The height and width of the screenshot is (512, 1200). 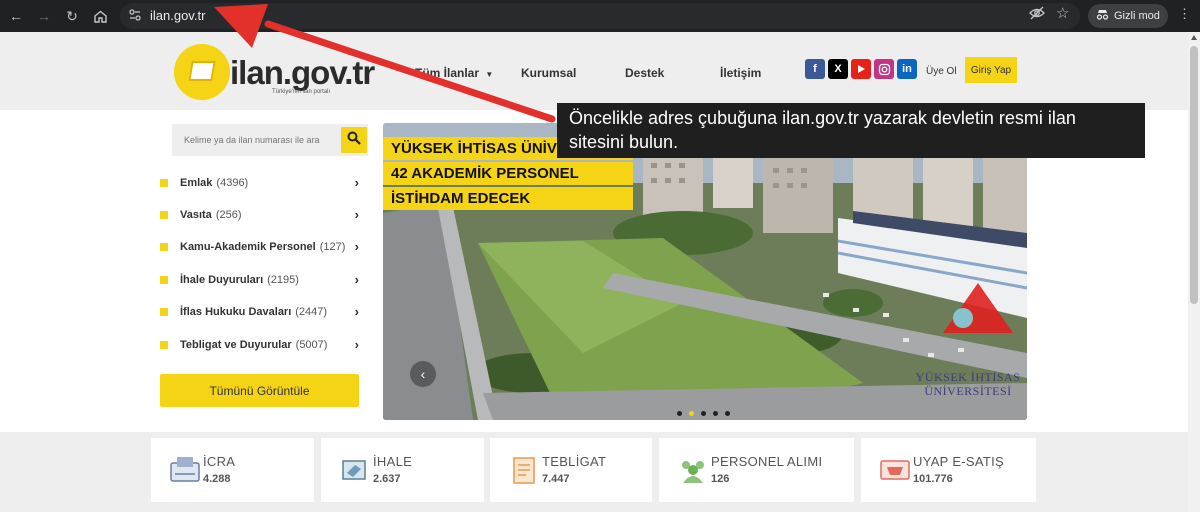 I want to click on menu-dots-icon: ⋮, so click(x=1184, y=14).